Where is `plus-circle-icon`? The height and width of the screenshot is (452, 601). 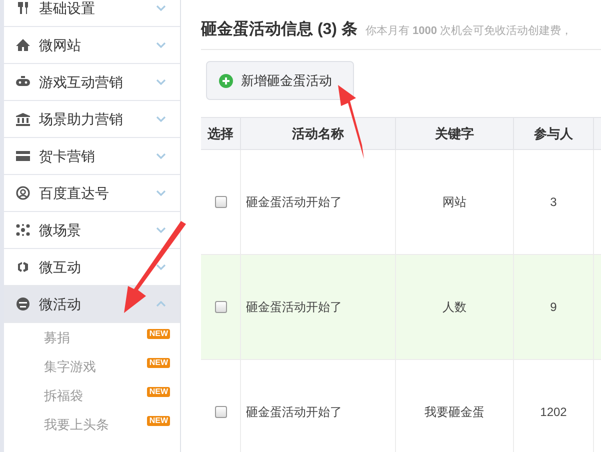
plus-circle-icon is located at coordinates (226, 81).